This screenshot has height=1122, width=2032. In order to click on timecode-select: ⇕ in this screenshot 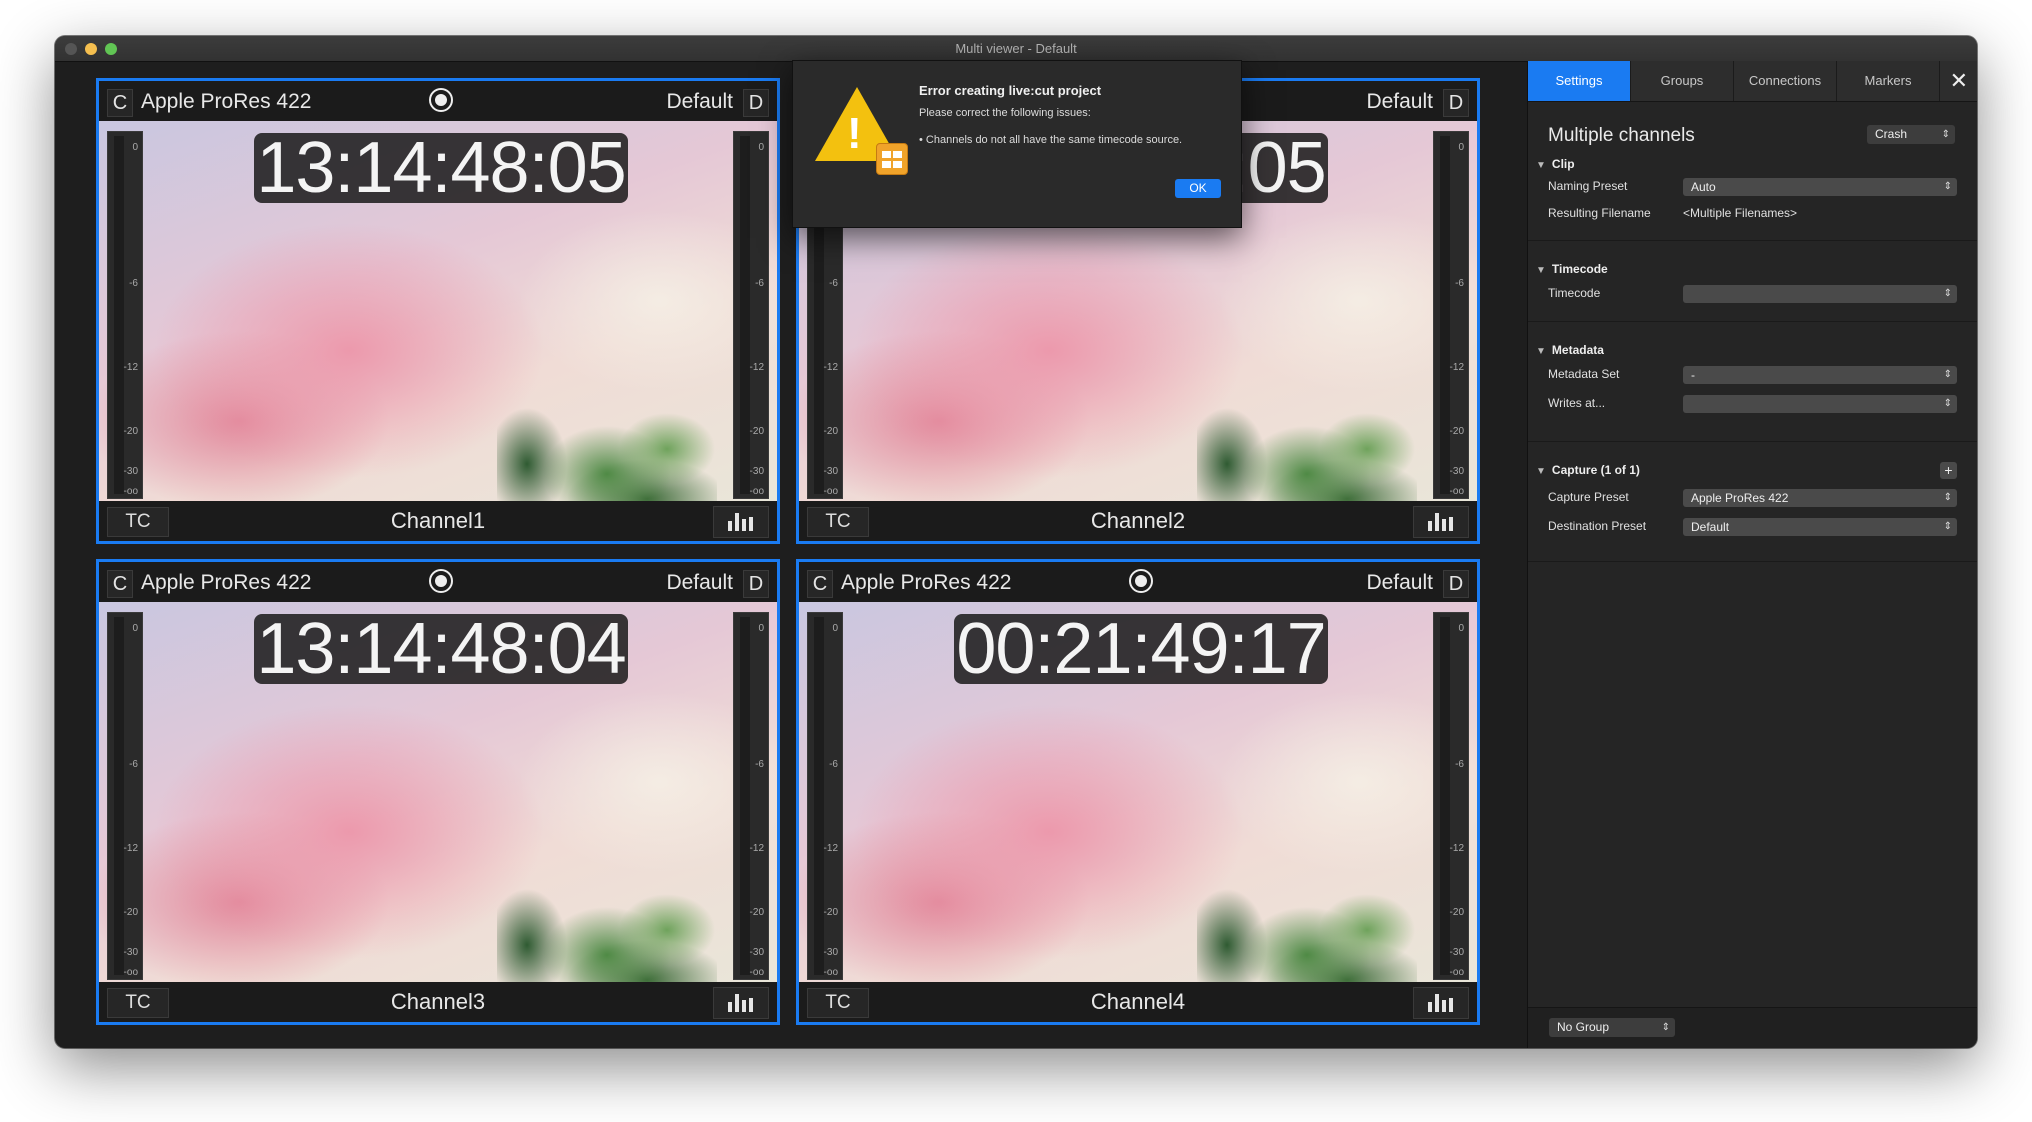, I will do `click(1820, 294)`.